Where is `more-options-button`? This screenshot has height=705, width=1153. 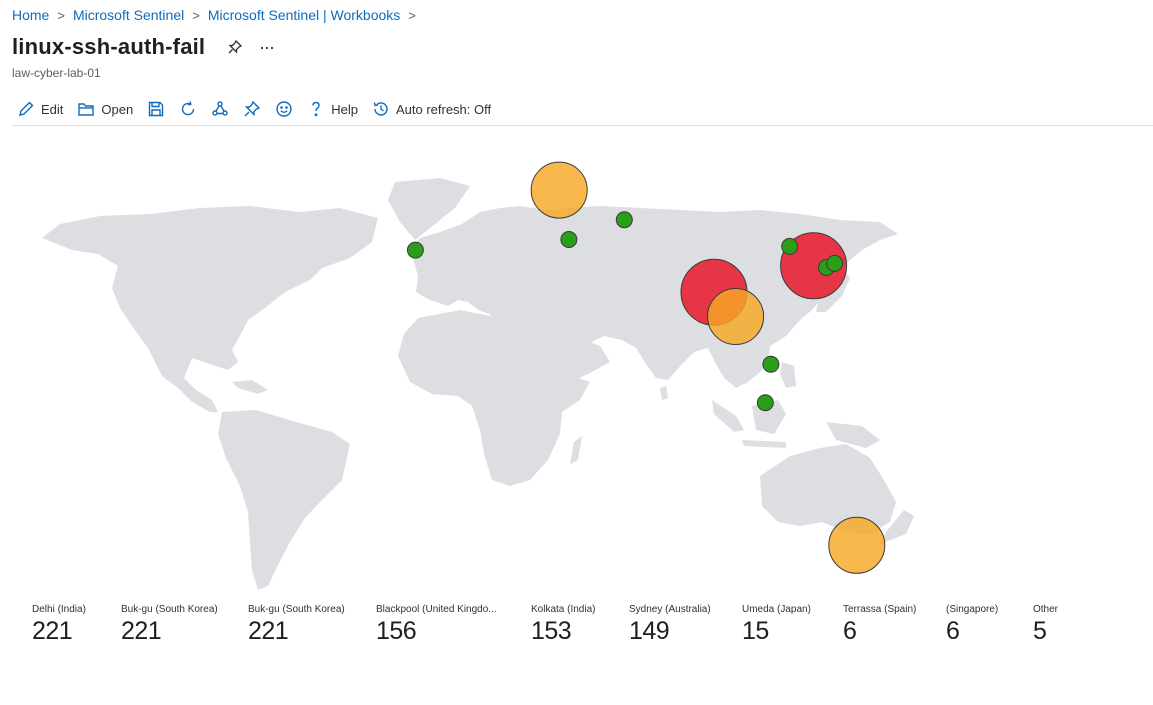 more-options-button is located at coordinates (267, 47).